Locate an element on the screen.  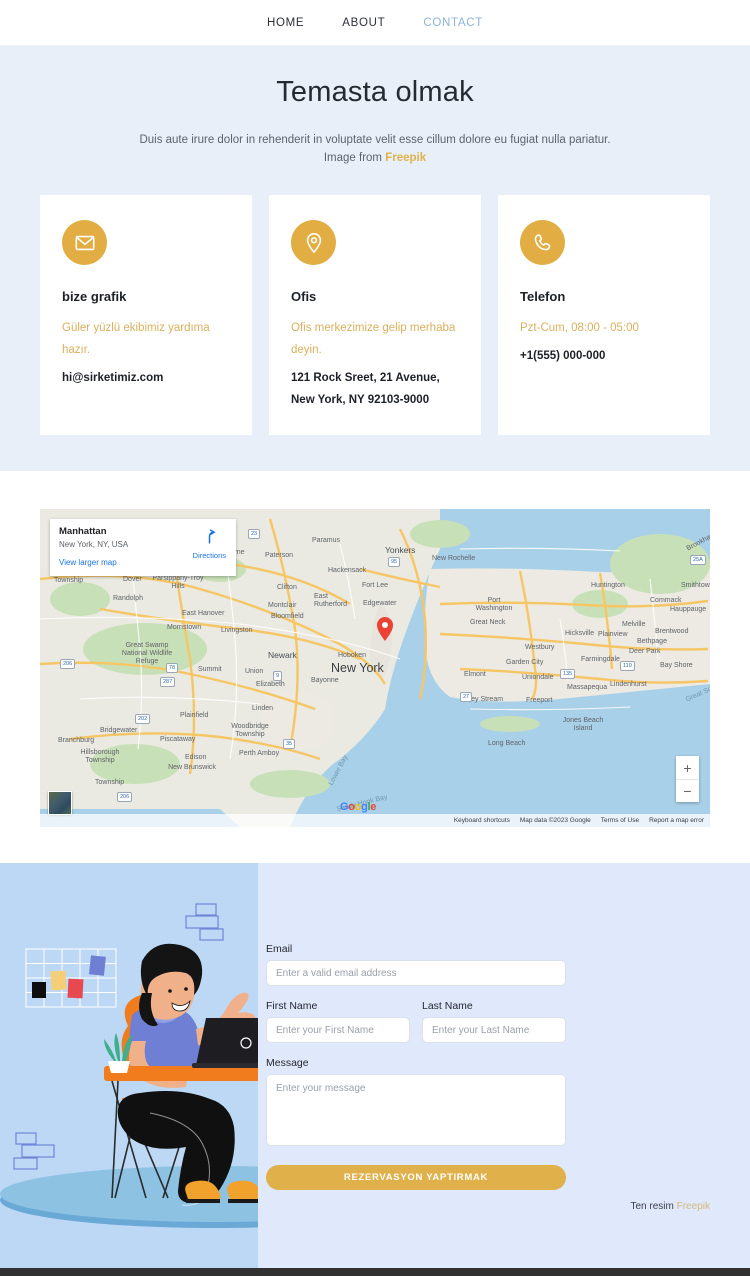
map-label: Brentwood is located at coordinates (672, 631).